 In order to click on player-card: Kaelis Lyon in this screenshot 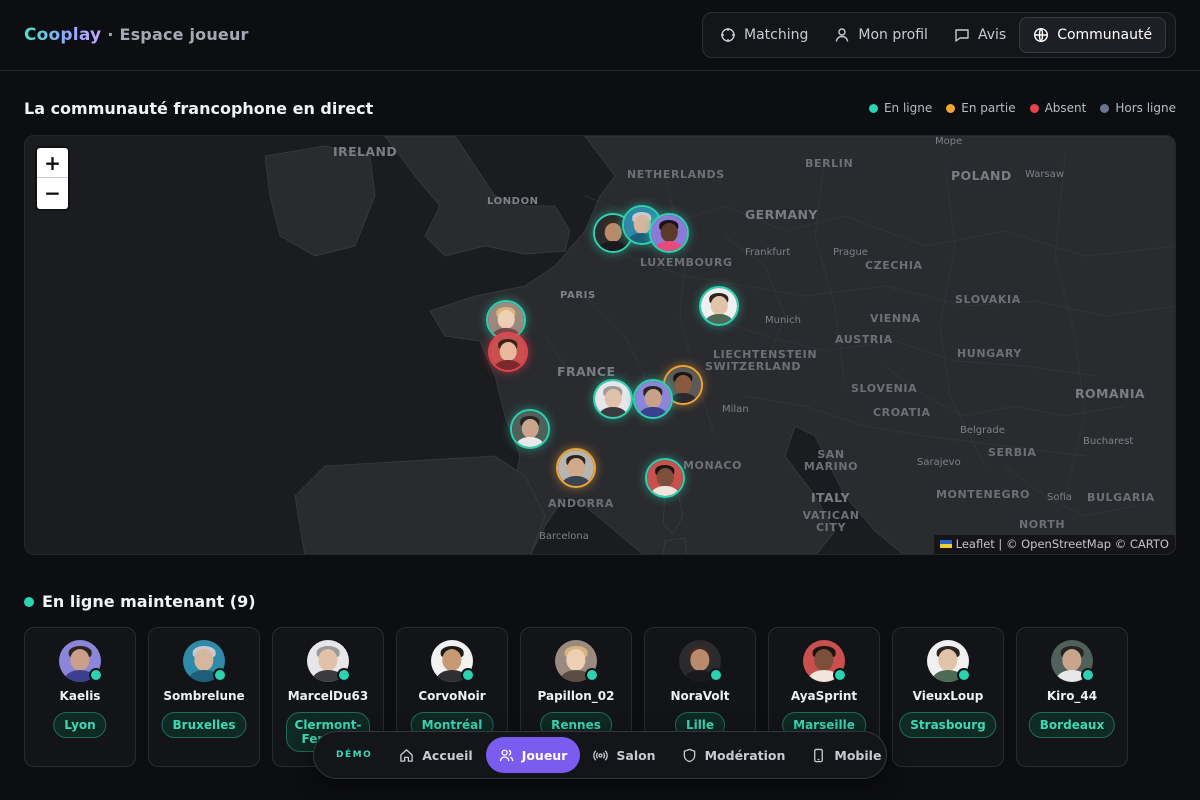, I will do `click(80, 697)`.